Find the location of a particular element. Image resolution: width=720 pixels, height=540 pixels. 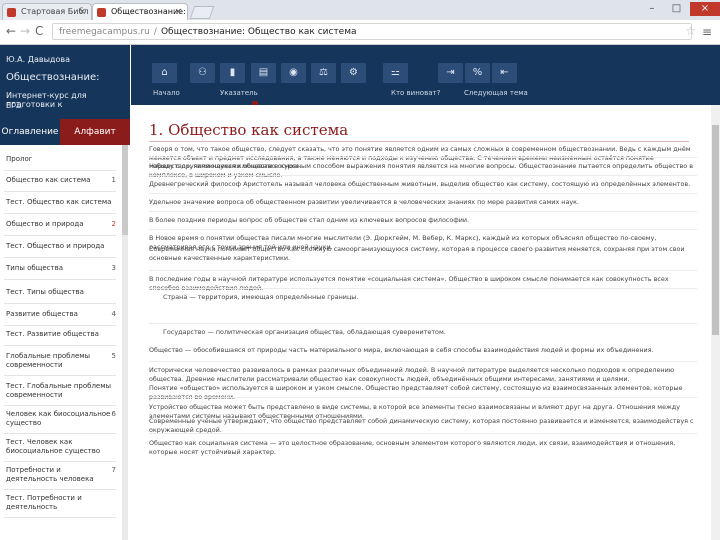

toc-item: Общество и природа is located at coordinates (59, 224).